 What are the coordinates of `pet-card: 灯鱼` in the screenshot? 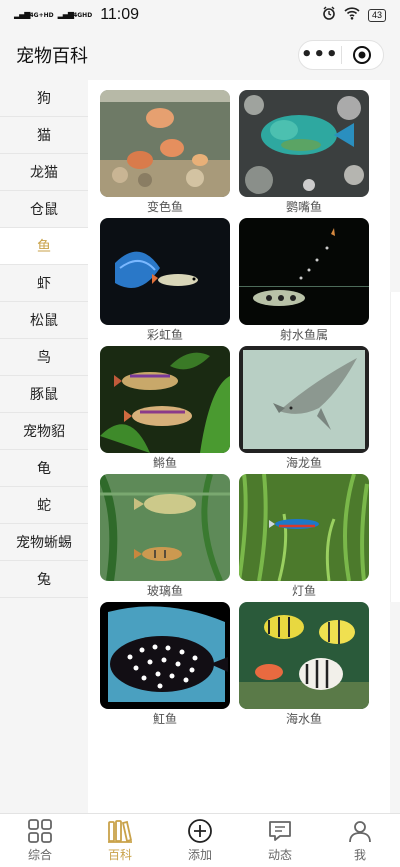 It's located at (304, 536).